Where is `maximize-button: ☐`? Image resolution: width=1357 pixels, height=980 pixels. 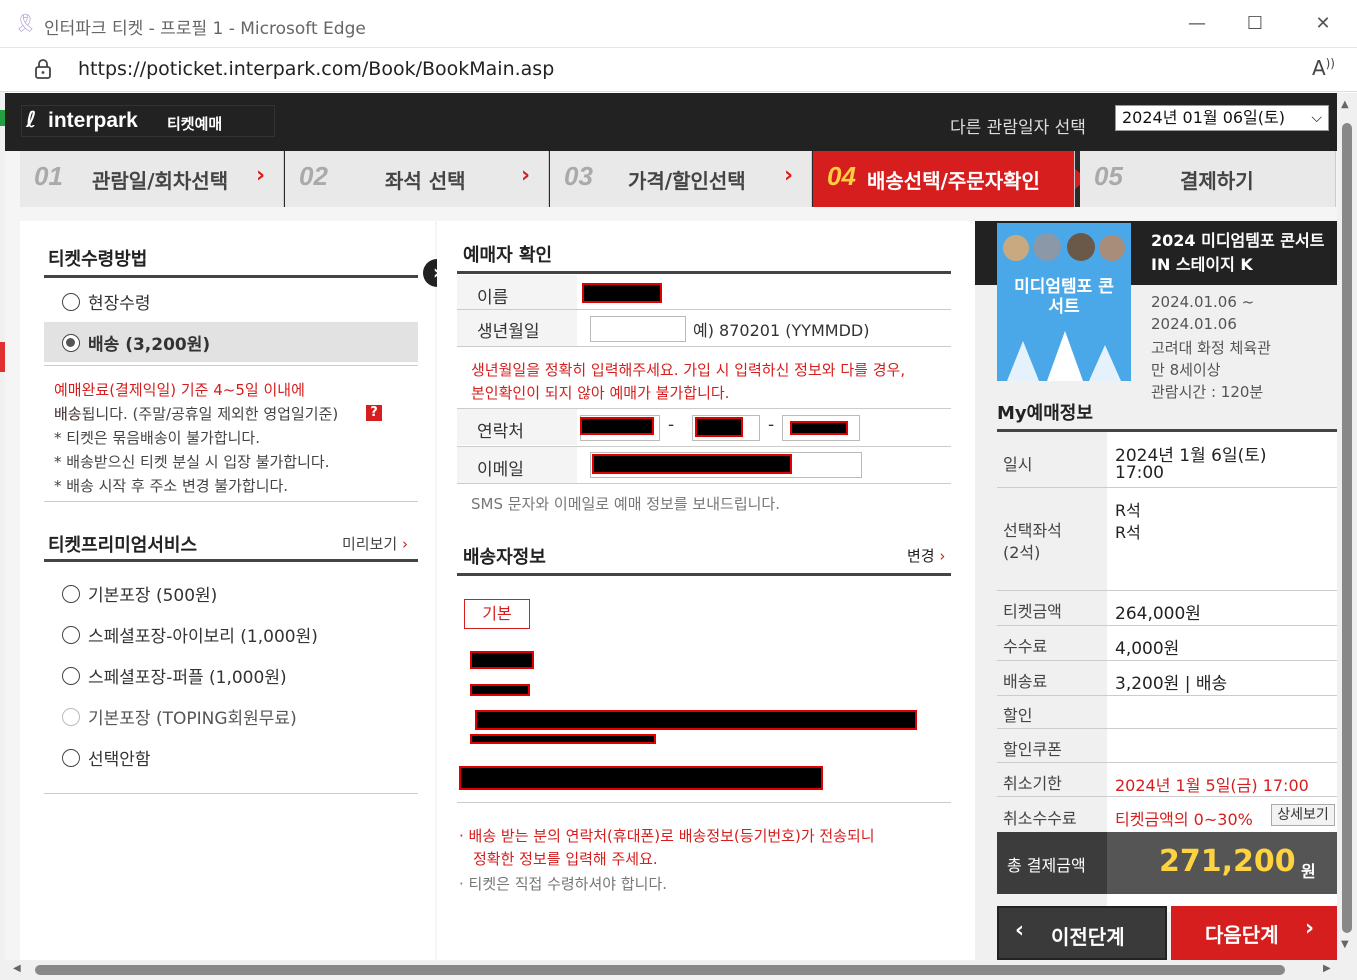 maximize-button: ☐ is located at coordinates (1255, 24).